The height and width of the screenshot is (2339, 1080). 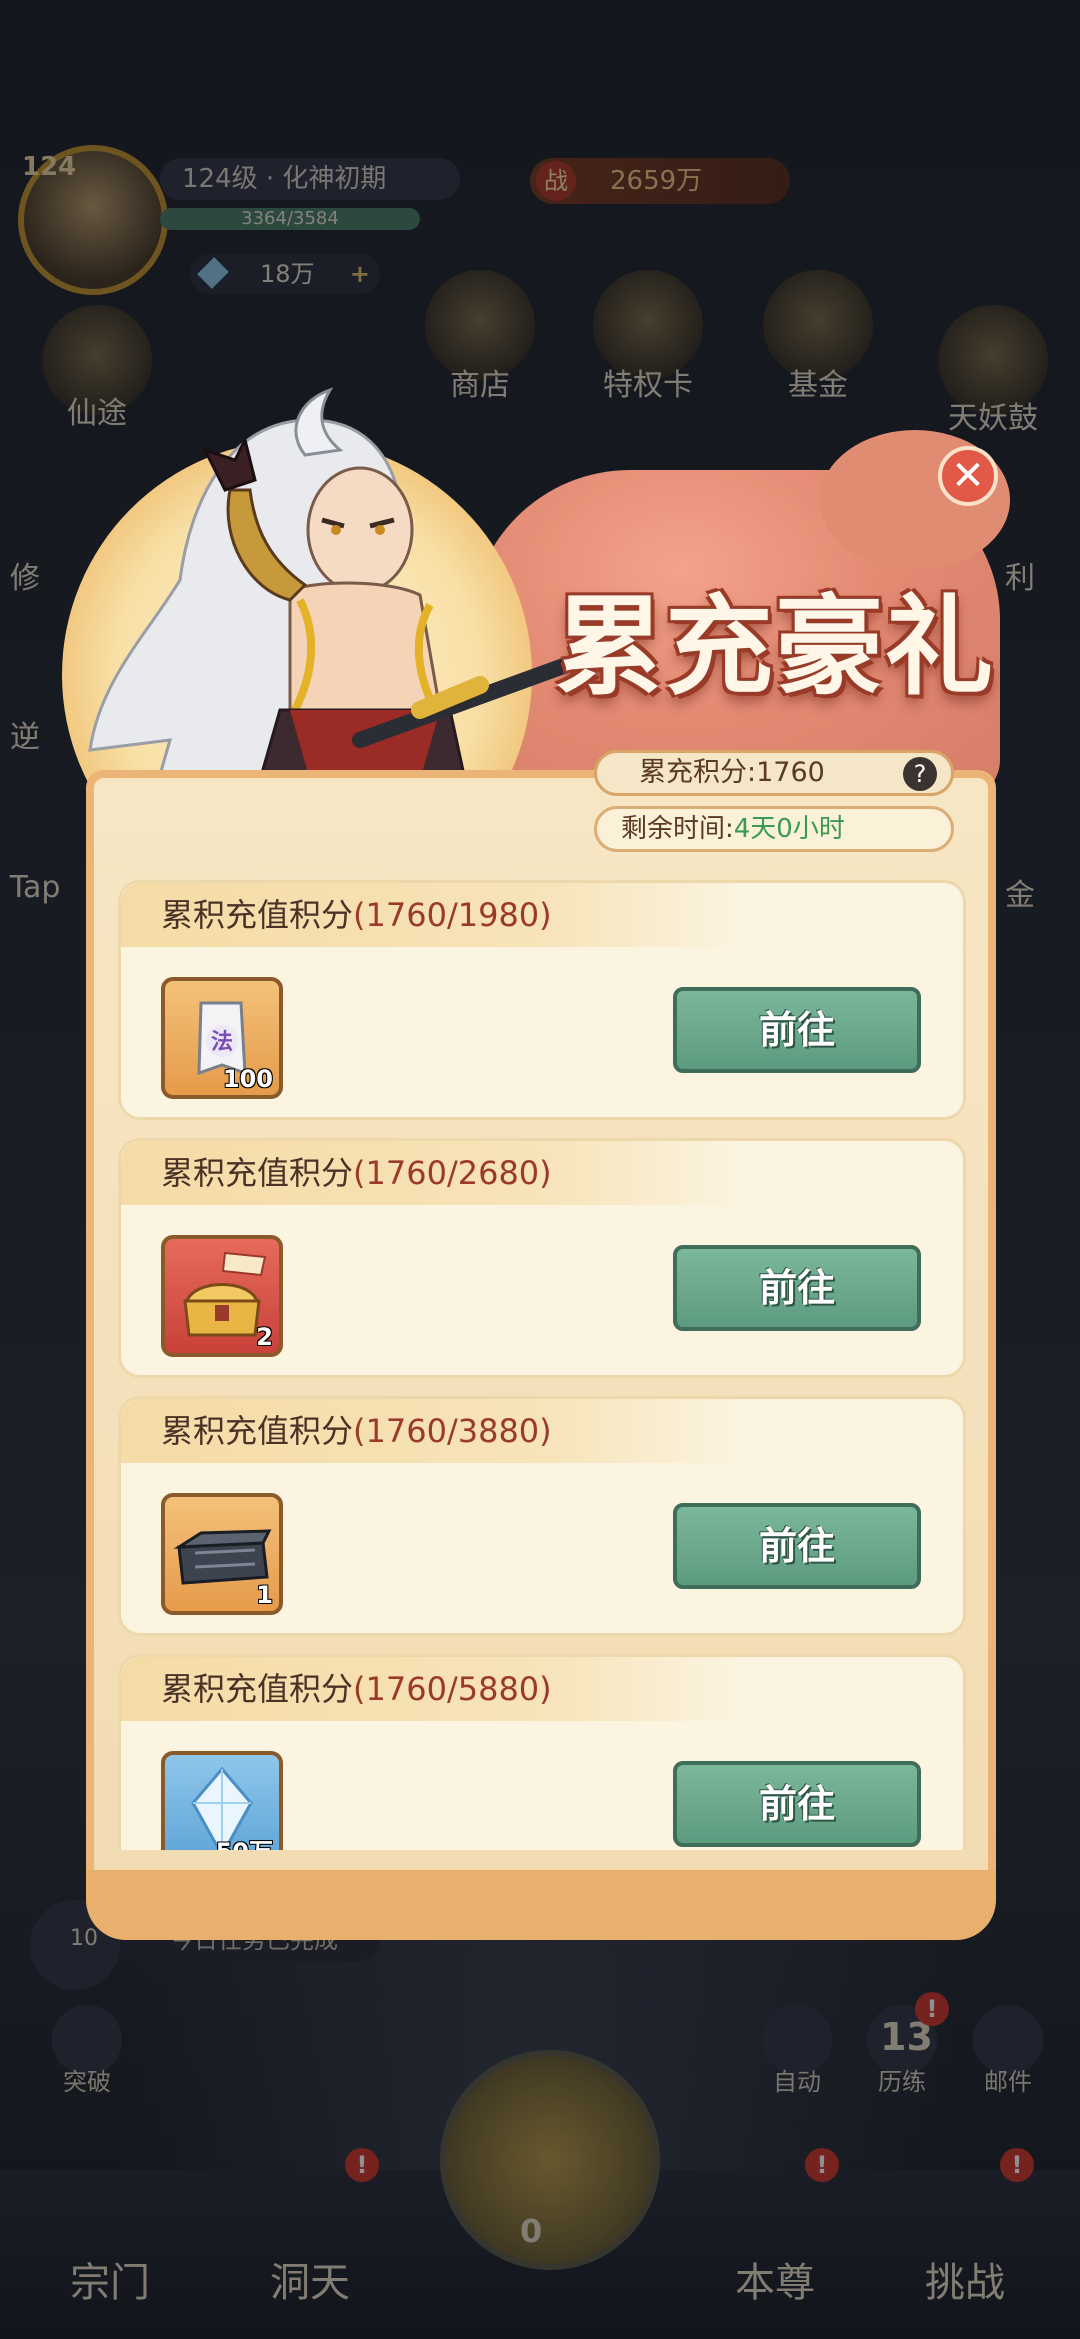 I want to click on law-talisman-icon: 法 100, so click(x=222, y=1038).